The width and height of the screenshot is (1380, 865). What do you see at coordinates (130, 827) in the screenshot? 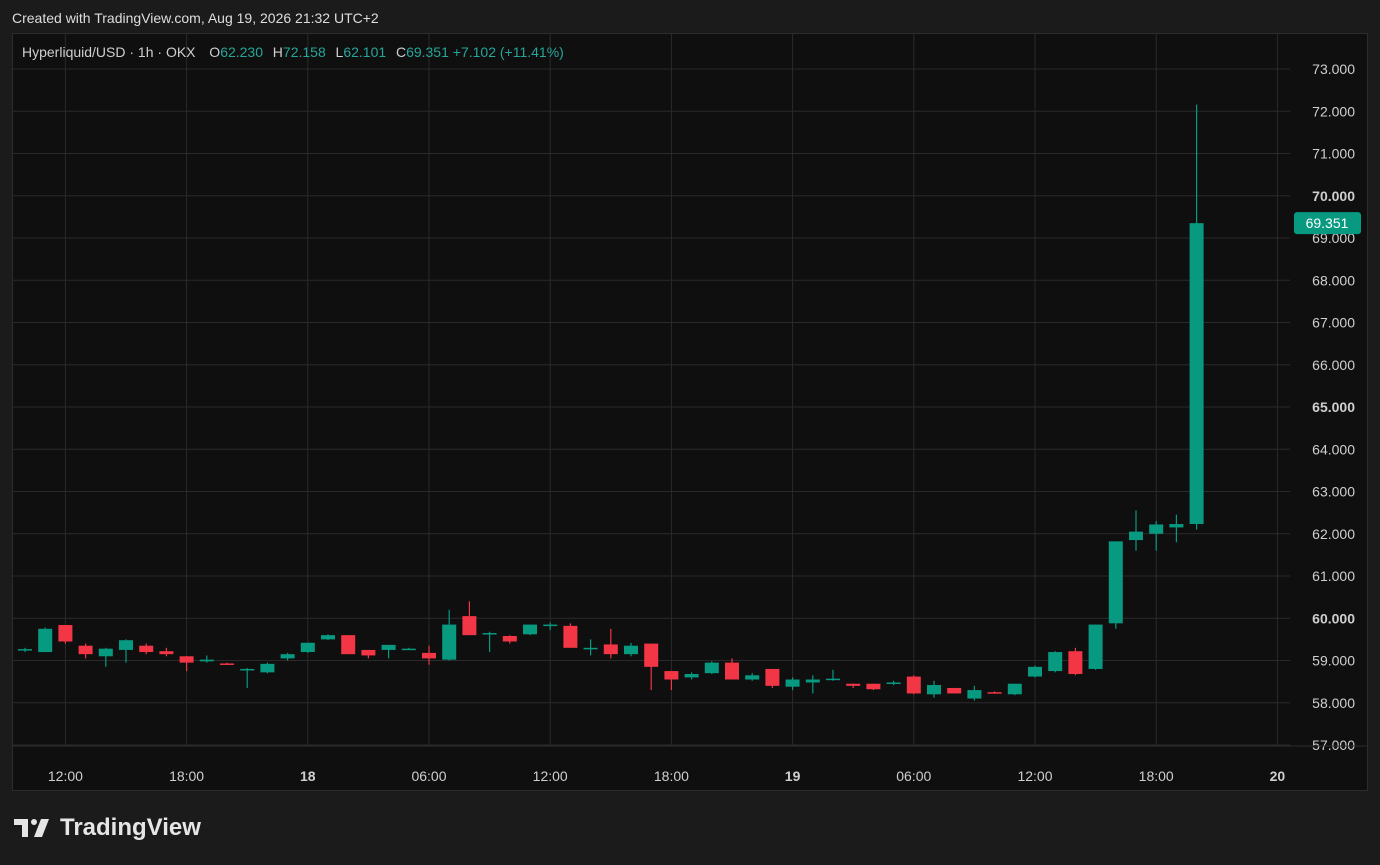
I see `brand-name: TradingView` at bounding box center [130, 827].